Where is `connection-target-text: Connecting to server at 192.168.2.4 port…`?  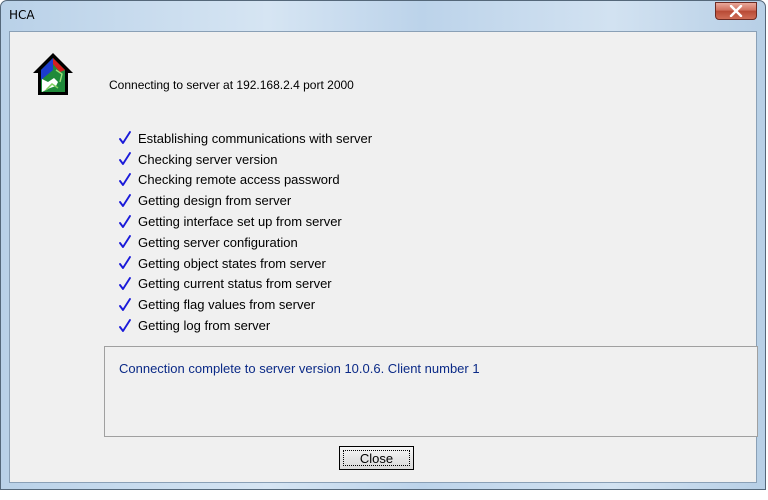
connection-target-text: Connecting to server at 192.168.2.4 port… is located at coordinates (231, 85).